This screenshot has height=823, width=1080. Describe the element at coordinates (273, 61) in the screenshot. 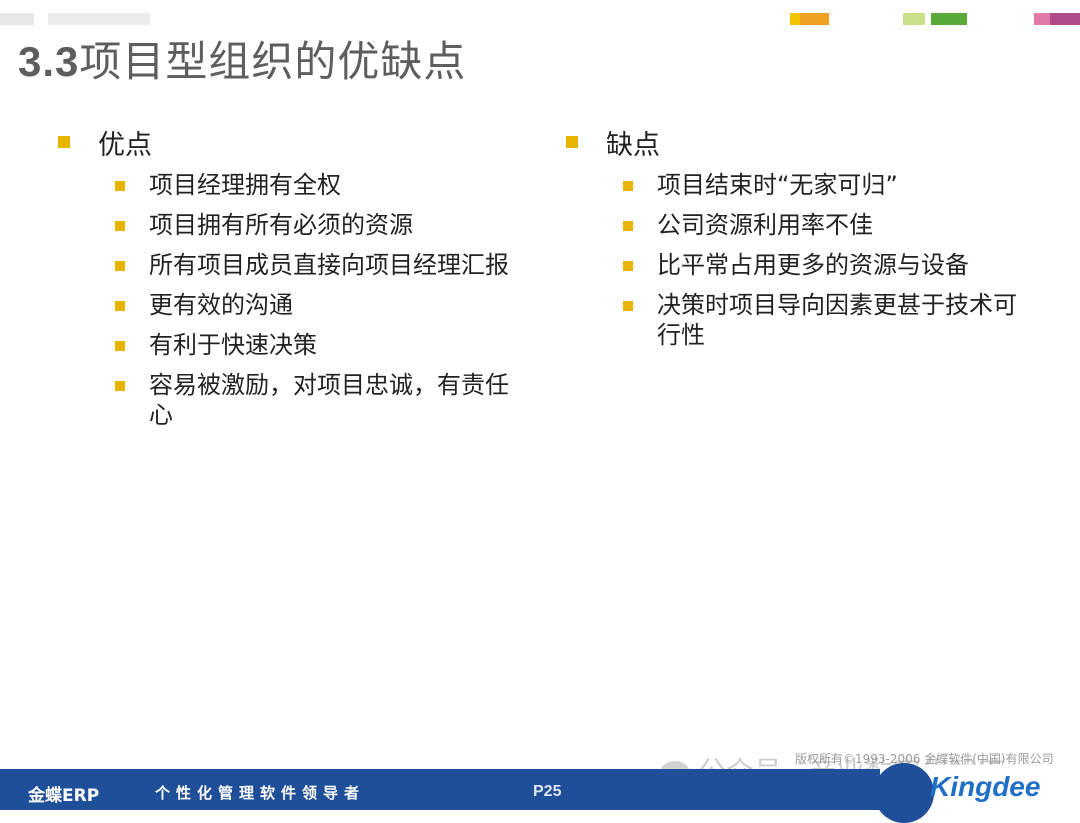

I see `slide-title-text: 项目型组织的优缺点` at that location.